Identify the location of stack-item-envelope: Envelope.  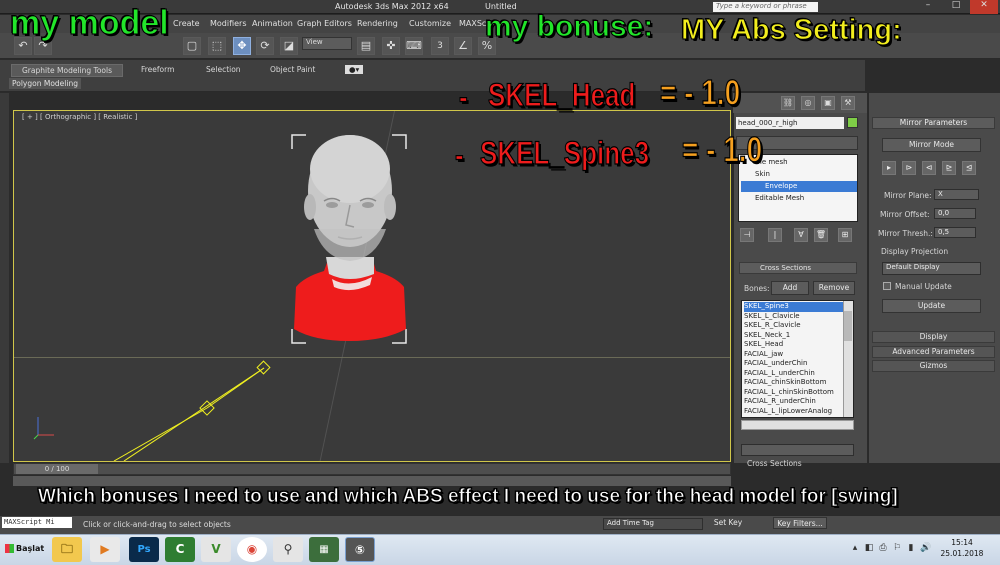
(799, 186).